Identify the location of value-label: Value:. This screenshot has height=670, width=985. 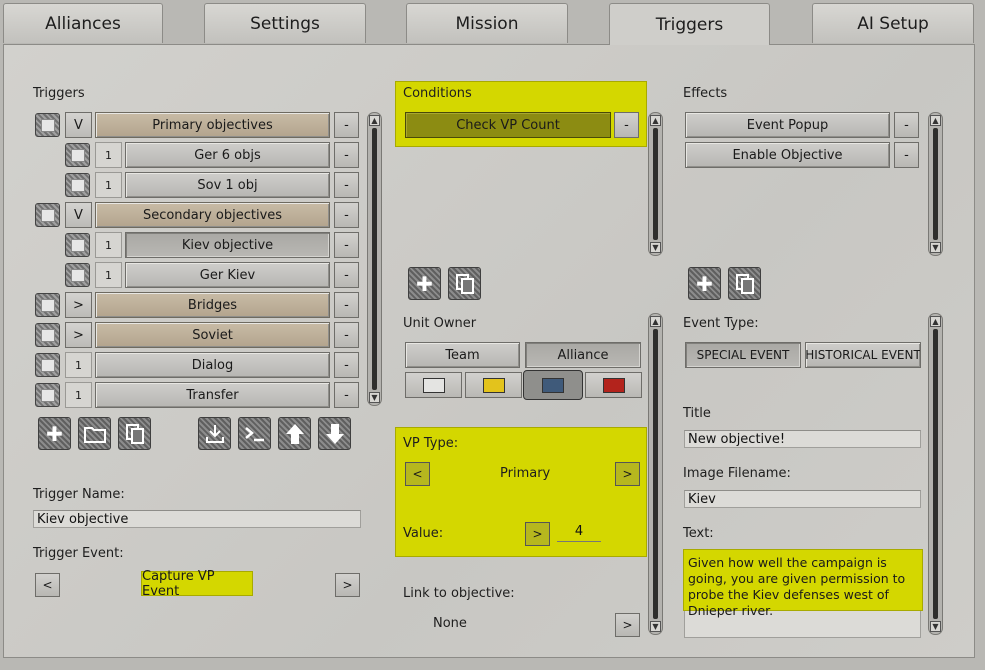
(423, 533).